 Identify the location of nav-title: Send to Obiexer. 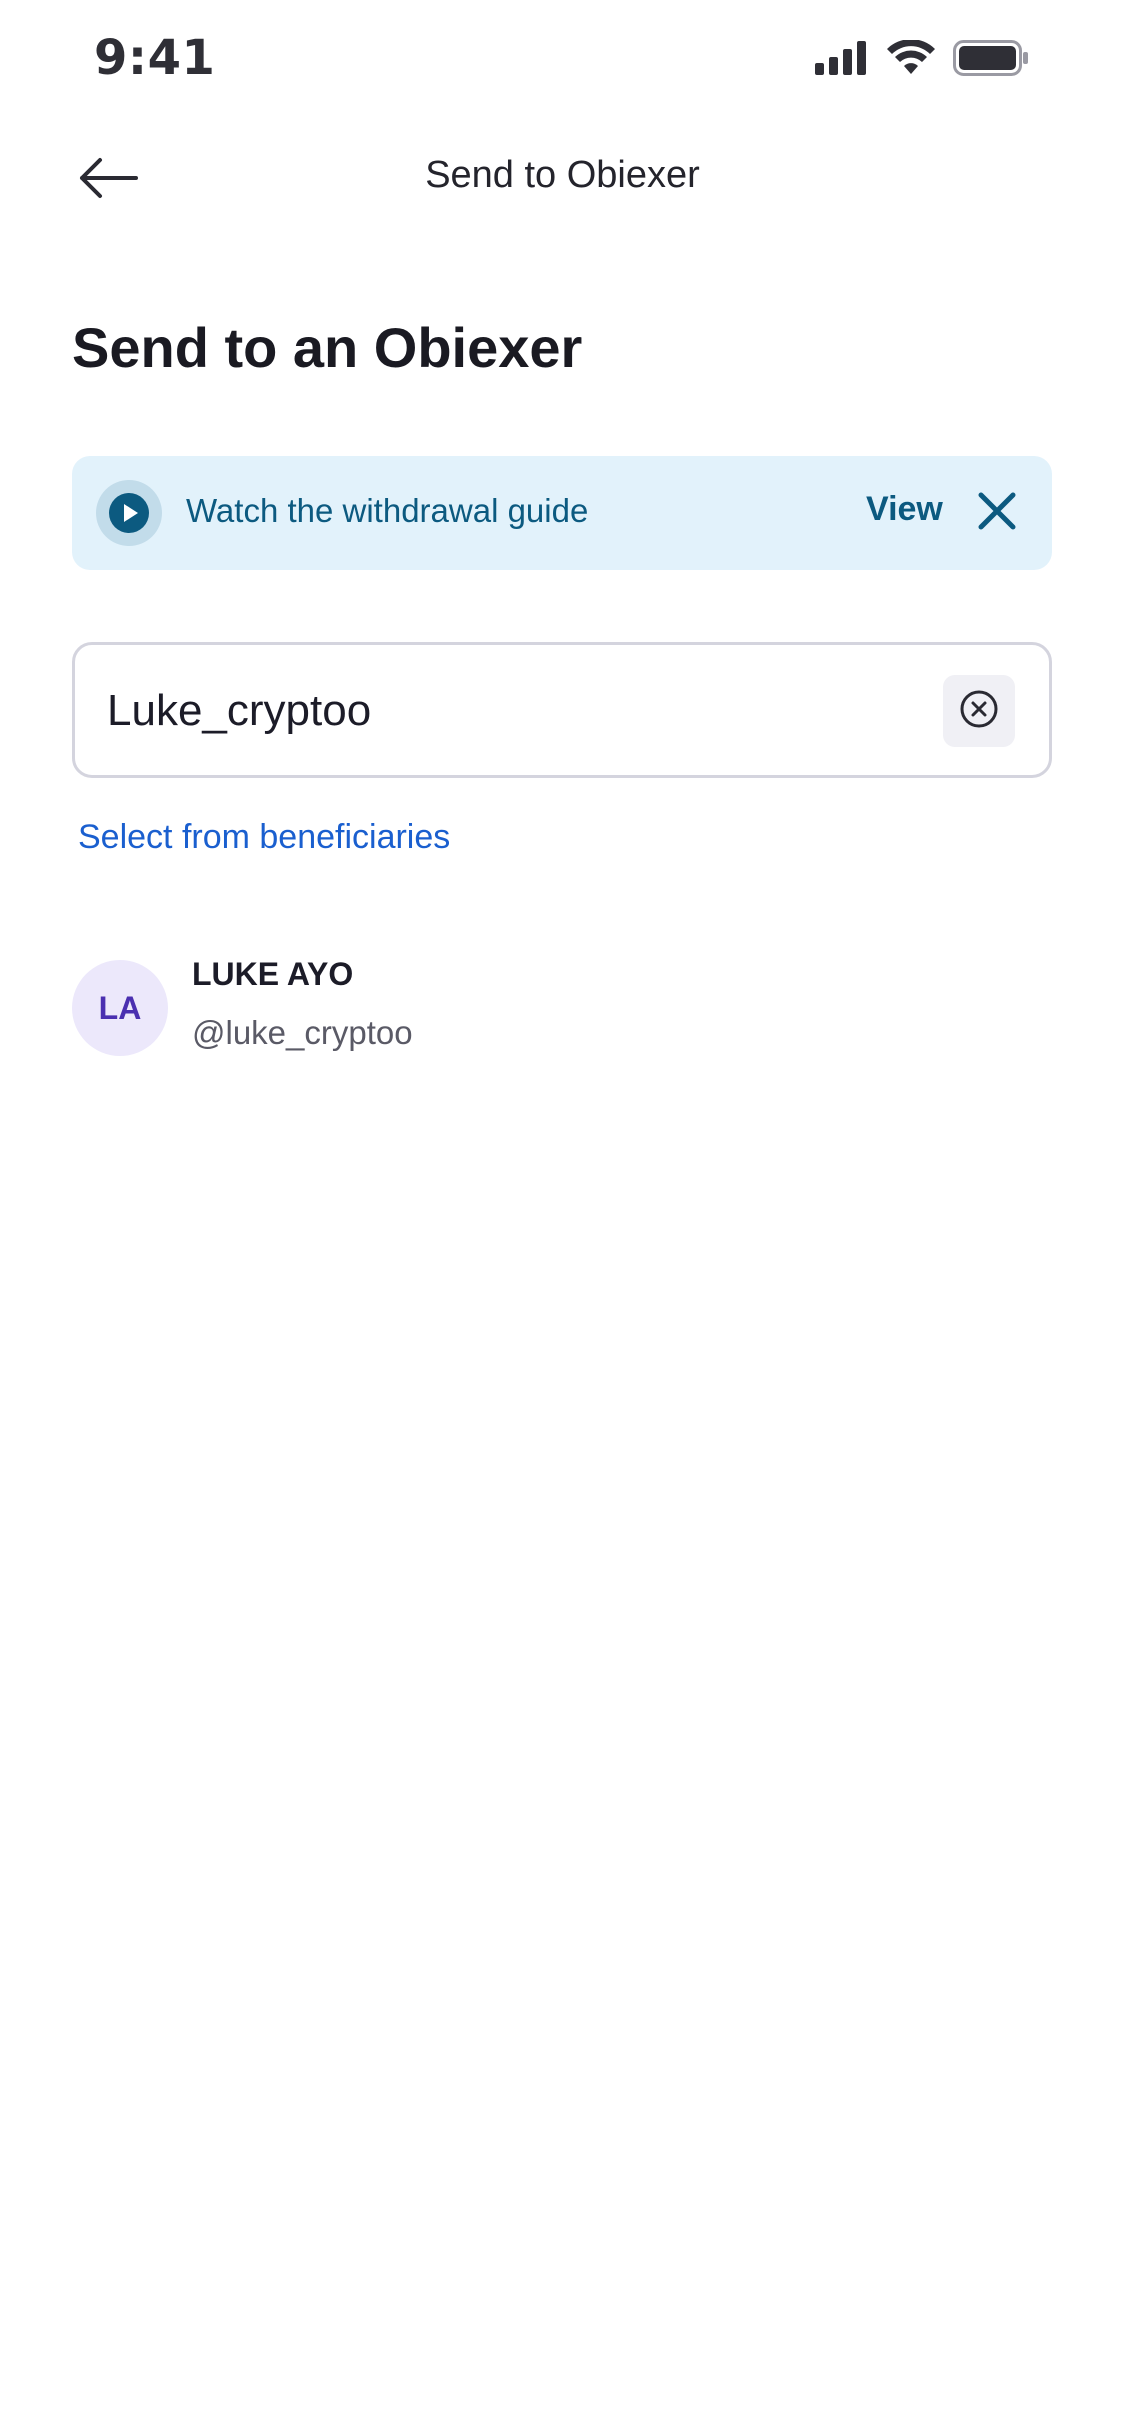
(562, 175).